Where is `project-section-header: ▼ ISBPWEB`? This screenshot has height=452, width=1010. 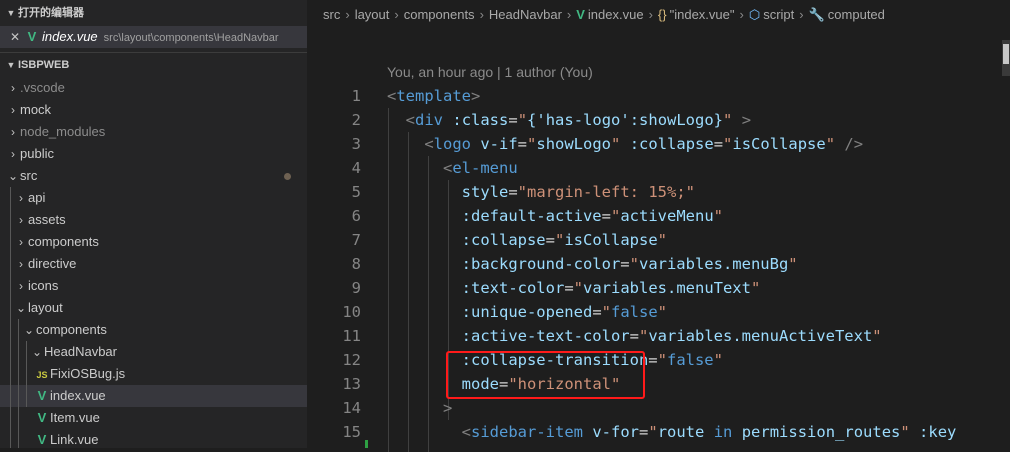
project-section-header: ▼ ISBPWEB is located at coordinates (153, 65).